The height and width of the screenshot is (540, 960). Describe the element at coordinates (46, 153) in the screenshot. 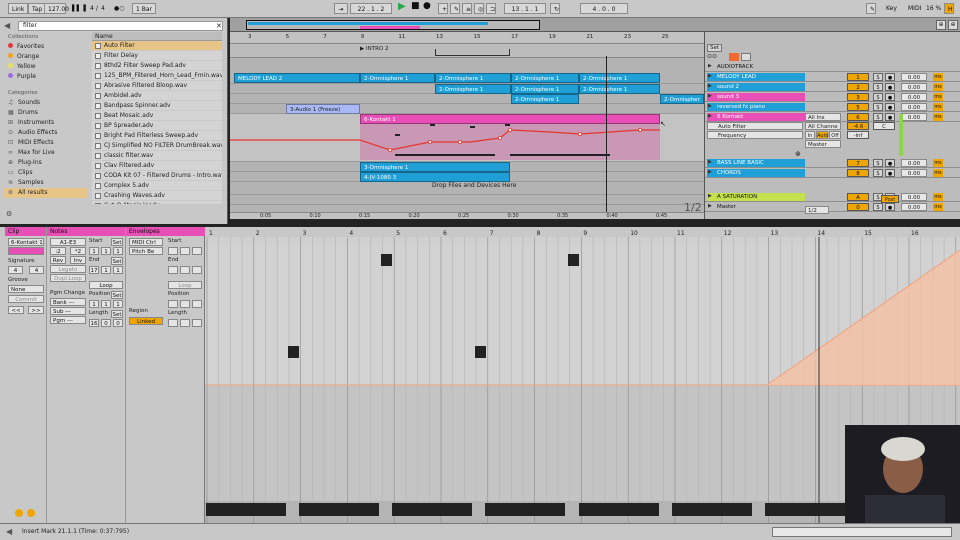

I see `category-item: ∞ Max for Live` at that location.